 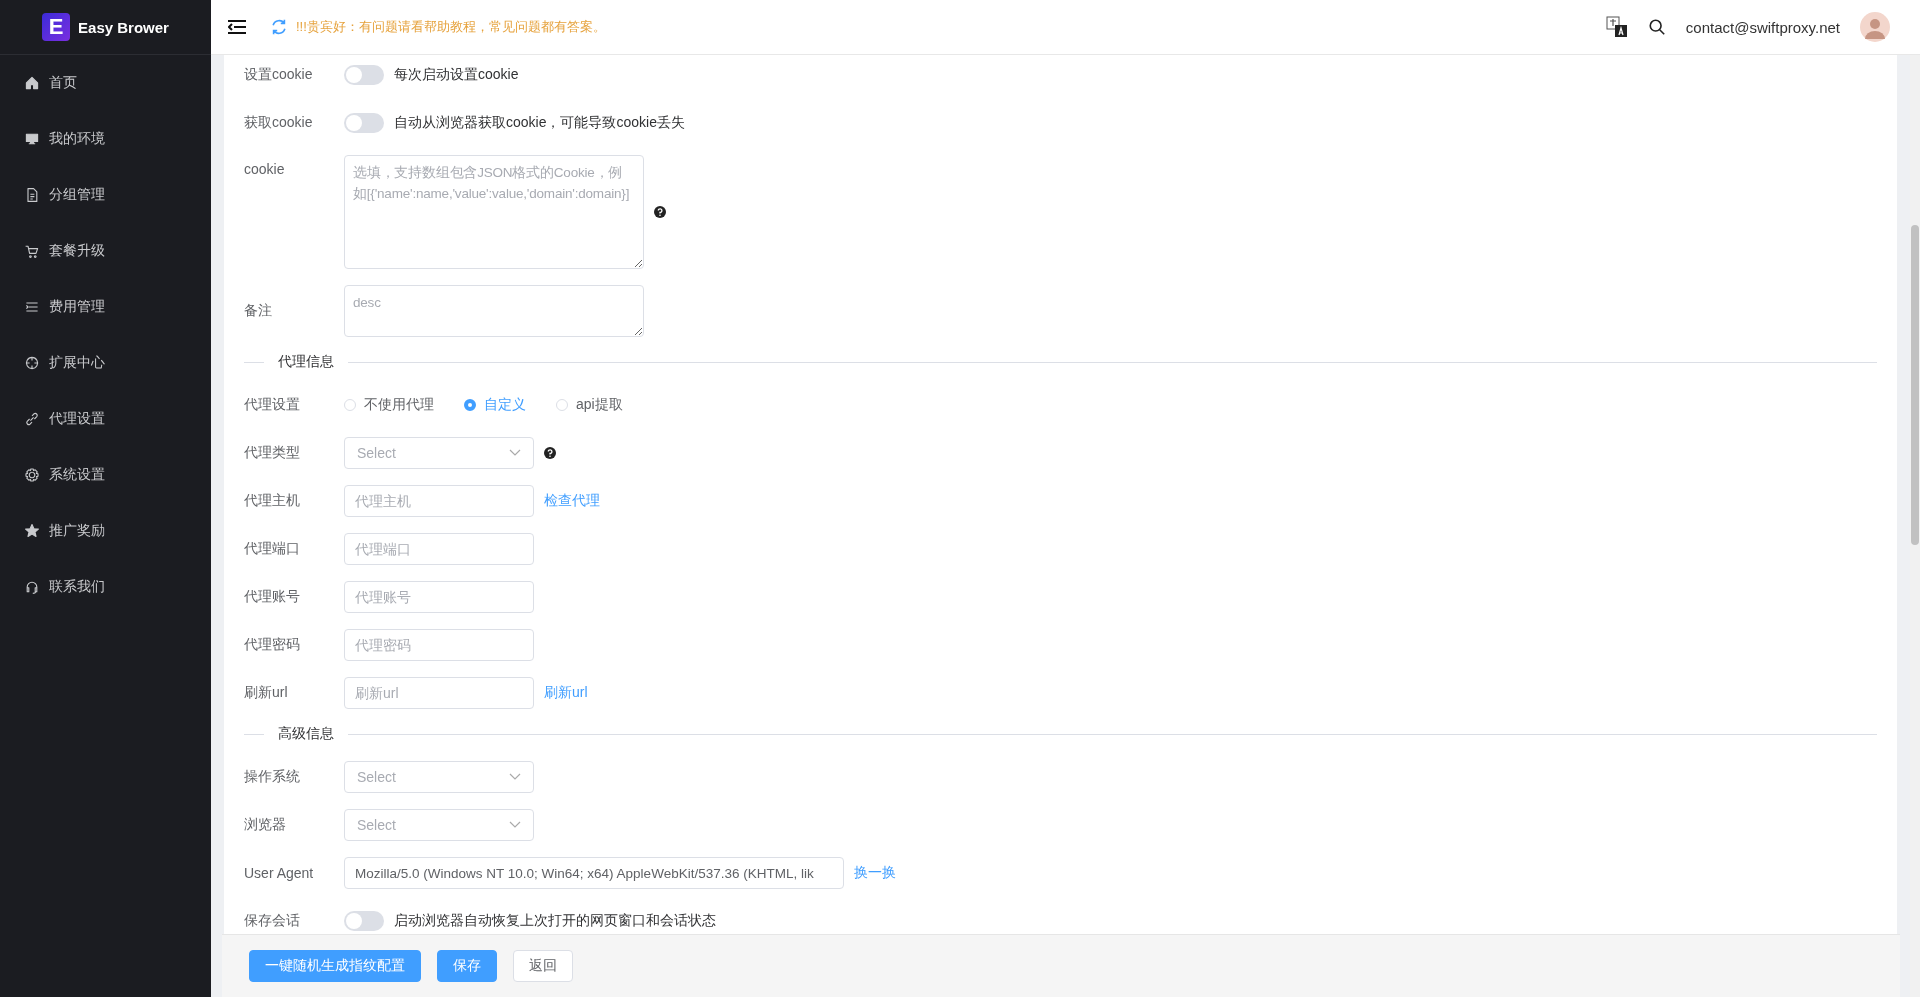 I want to click on sidebar-item: 分组管理, so click(x=105, y=195).